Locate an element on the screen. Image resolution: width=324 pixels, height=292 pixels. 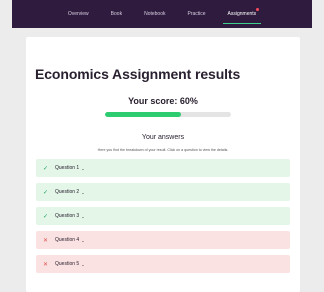
score-progress-fill is located at coordinates (143, 114).